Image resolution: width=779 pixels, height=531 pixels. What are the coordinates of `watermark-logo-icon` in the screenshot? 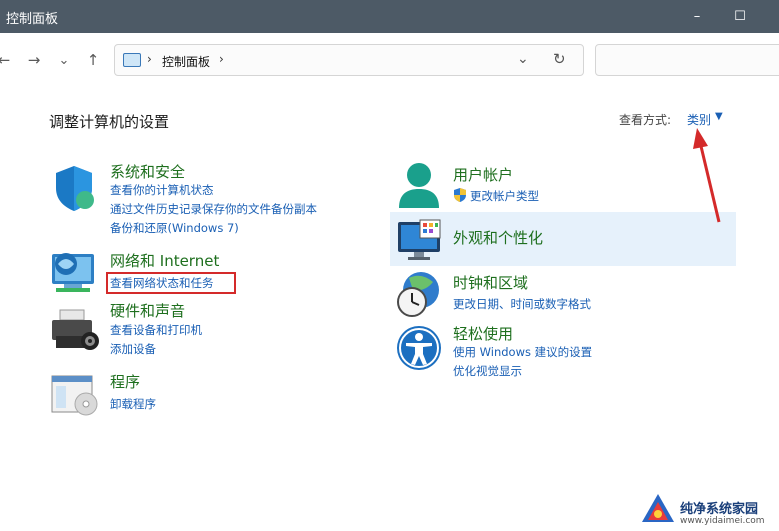 It's located at (658, 508).